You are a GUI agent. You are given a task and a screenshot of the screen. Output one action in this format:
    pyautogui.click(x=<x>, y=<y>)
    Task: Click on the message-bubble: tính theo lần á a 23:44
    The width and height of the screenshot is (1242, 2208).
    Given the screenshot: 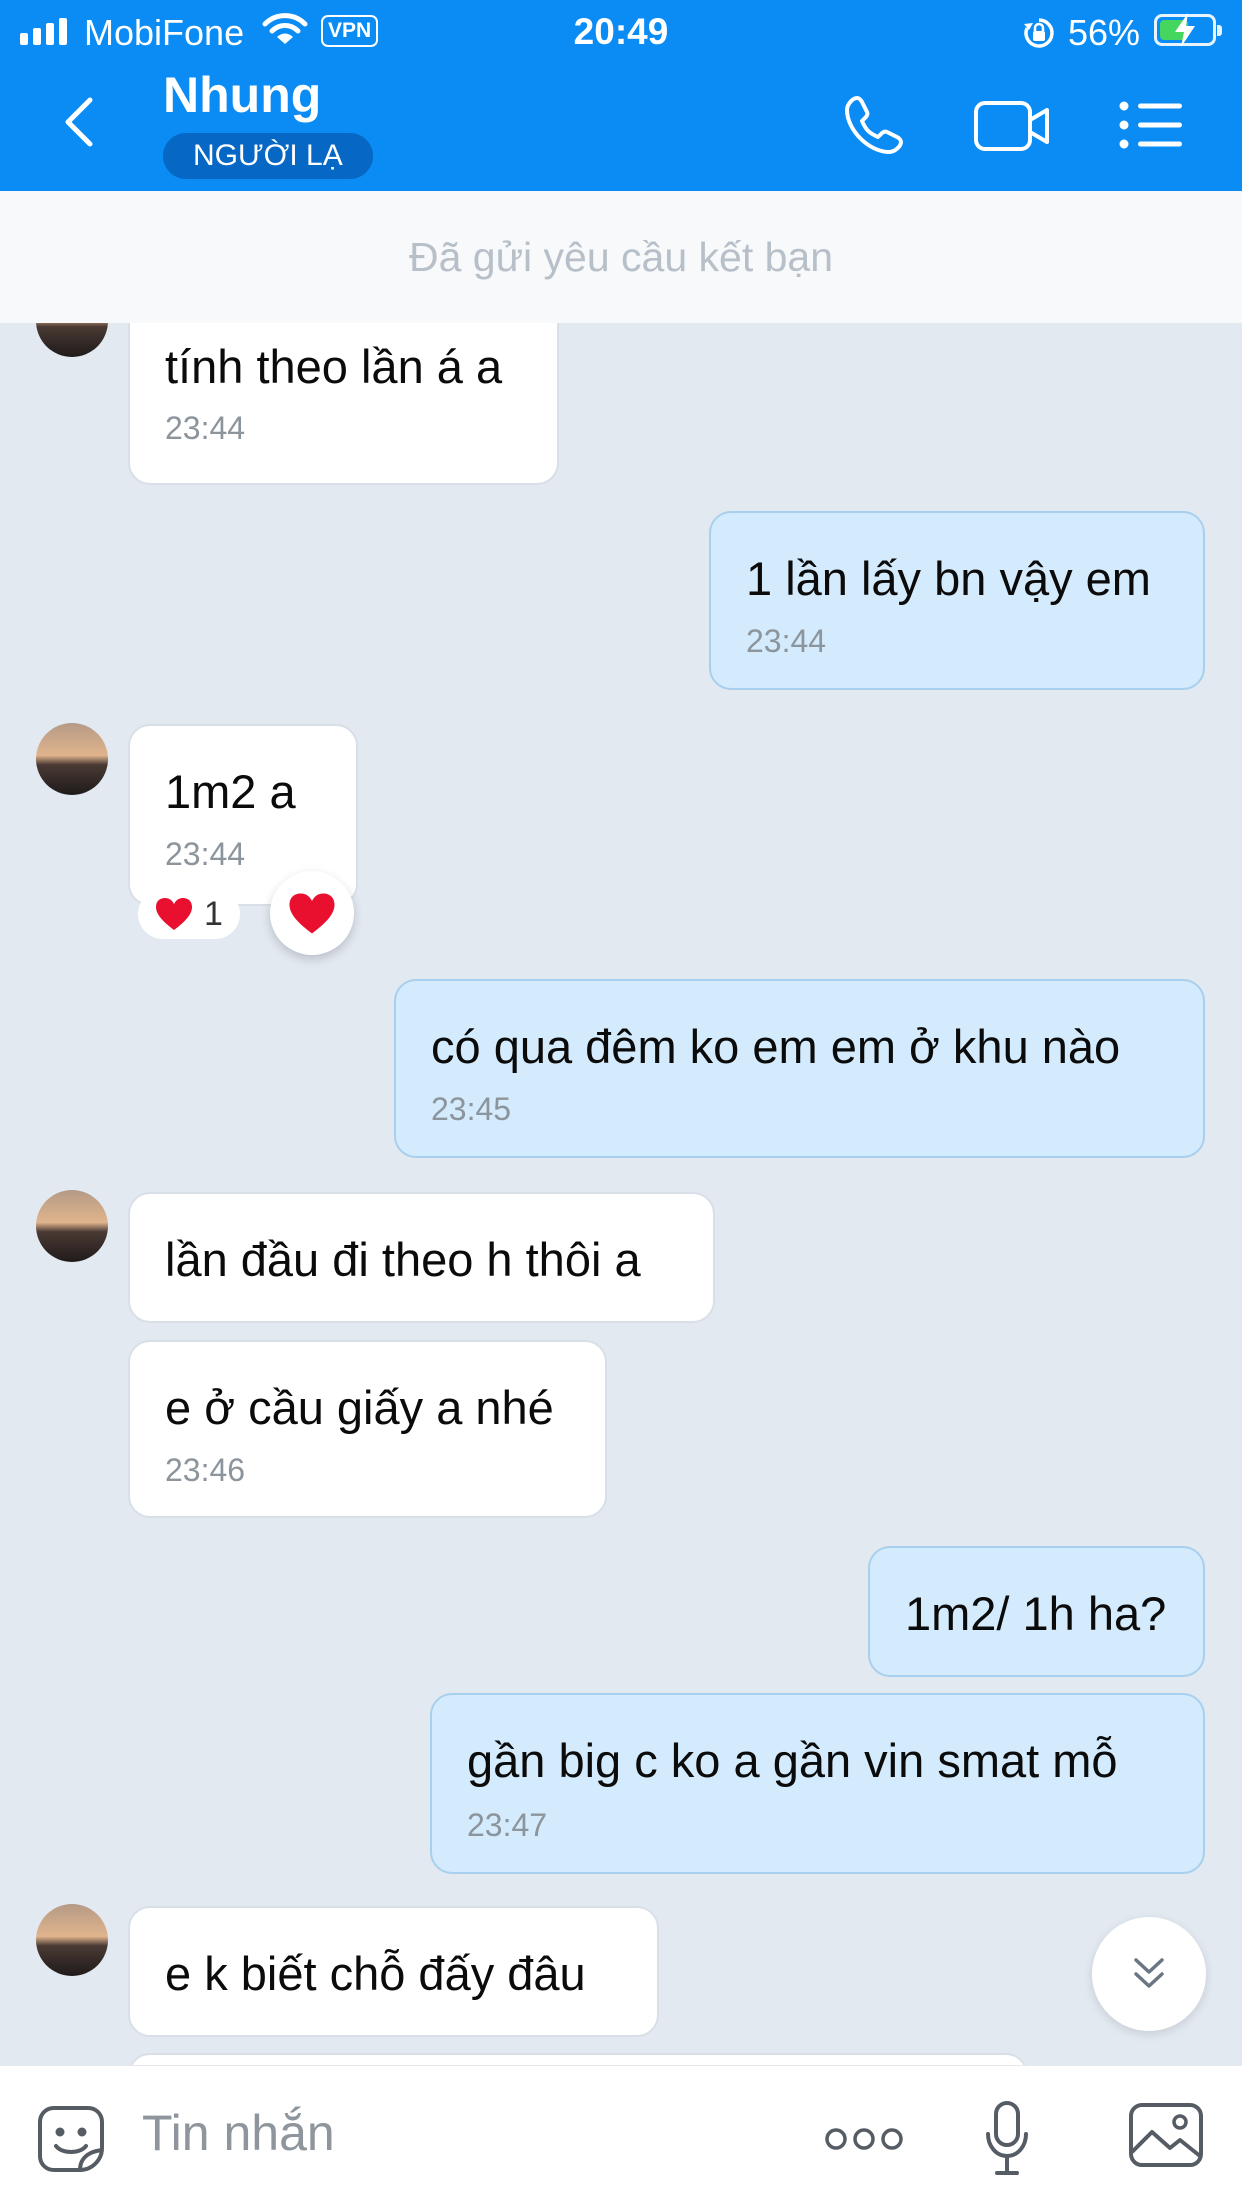 What is the action you would take?
    pyautogui.click(x=343, y=404)
    